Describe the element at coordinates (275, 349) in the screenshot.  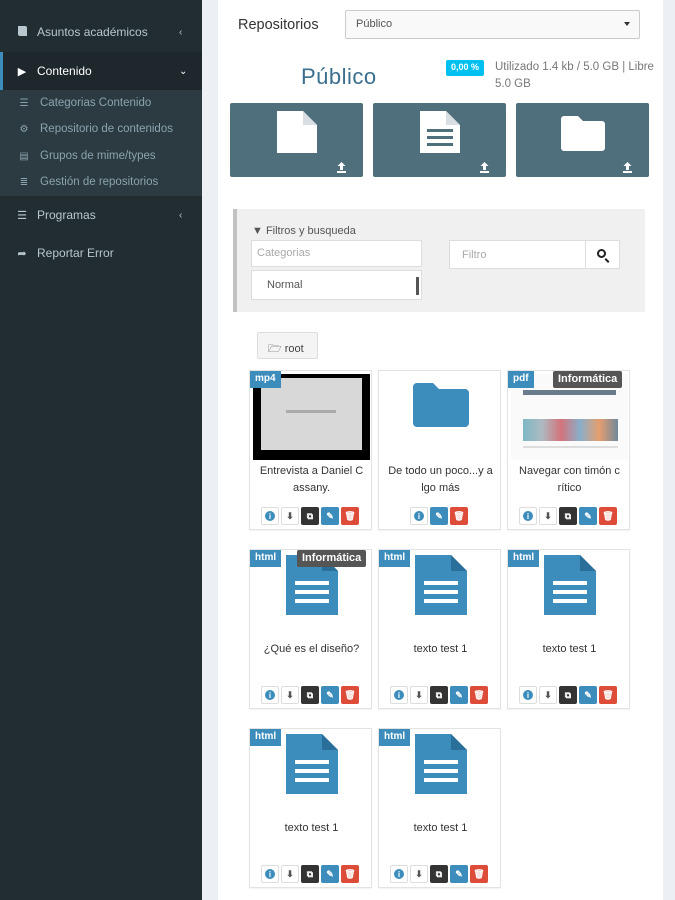
I see `folder-open-icon: 🗁` at that location.